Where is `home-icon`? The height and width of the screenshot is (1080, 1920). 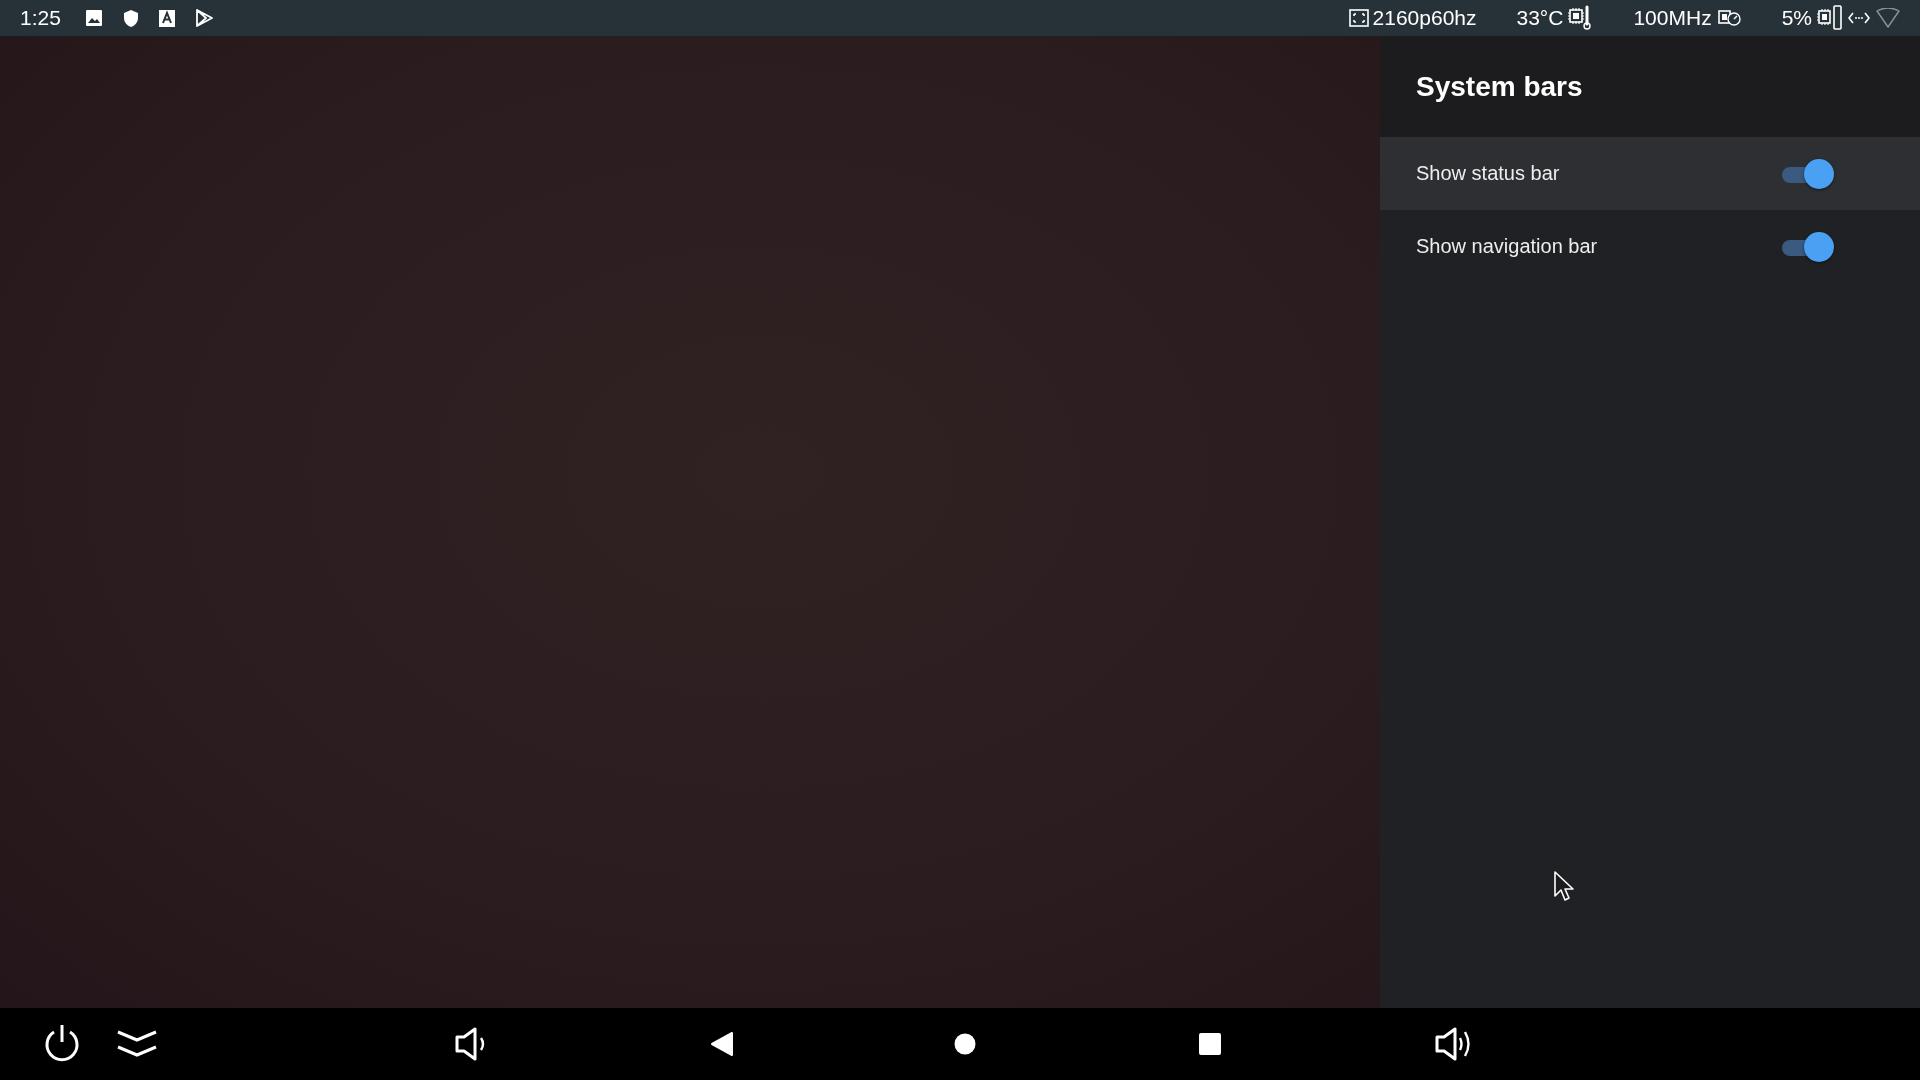
home-icon is located at coordinates (965, 1044).